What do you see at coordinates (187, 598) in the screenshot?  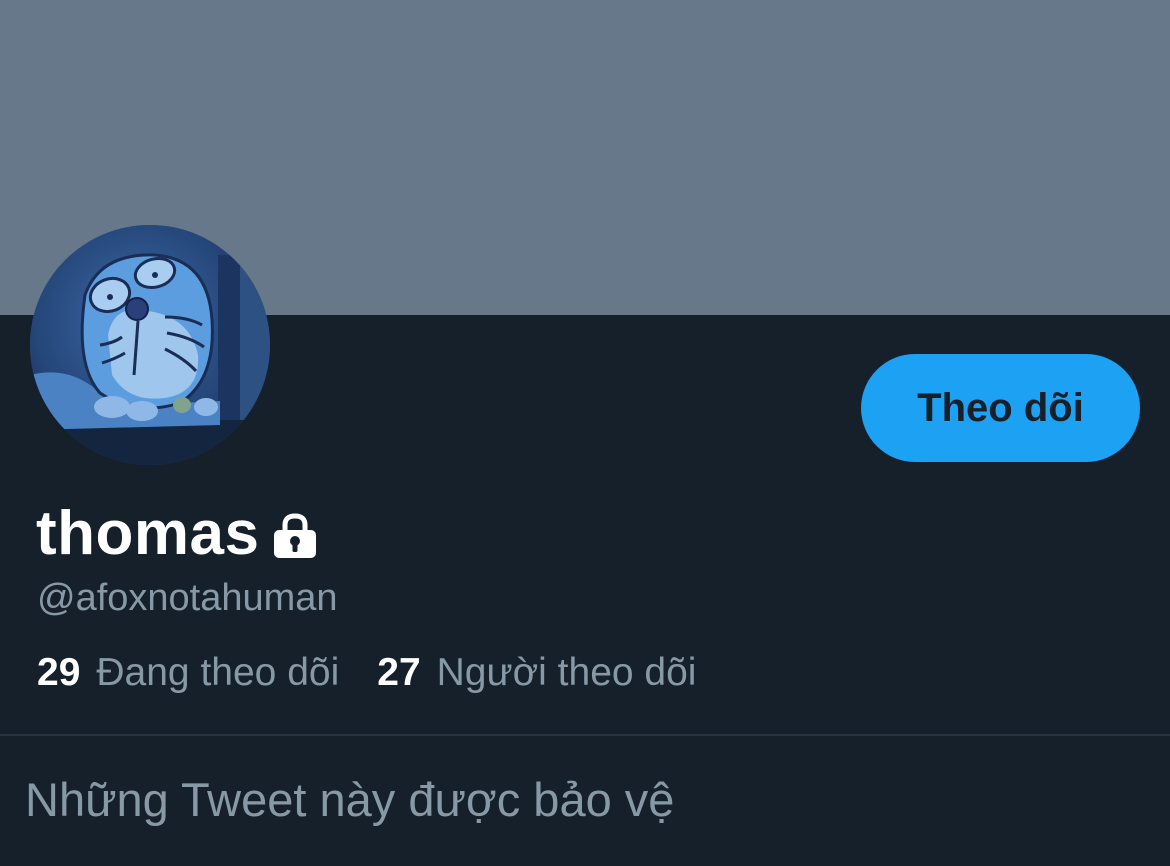 I see `user-handle: @afoxnotahuman` at bounding box center [187, 598].